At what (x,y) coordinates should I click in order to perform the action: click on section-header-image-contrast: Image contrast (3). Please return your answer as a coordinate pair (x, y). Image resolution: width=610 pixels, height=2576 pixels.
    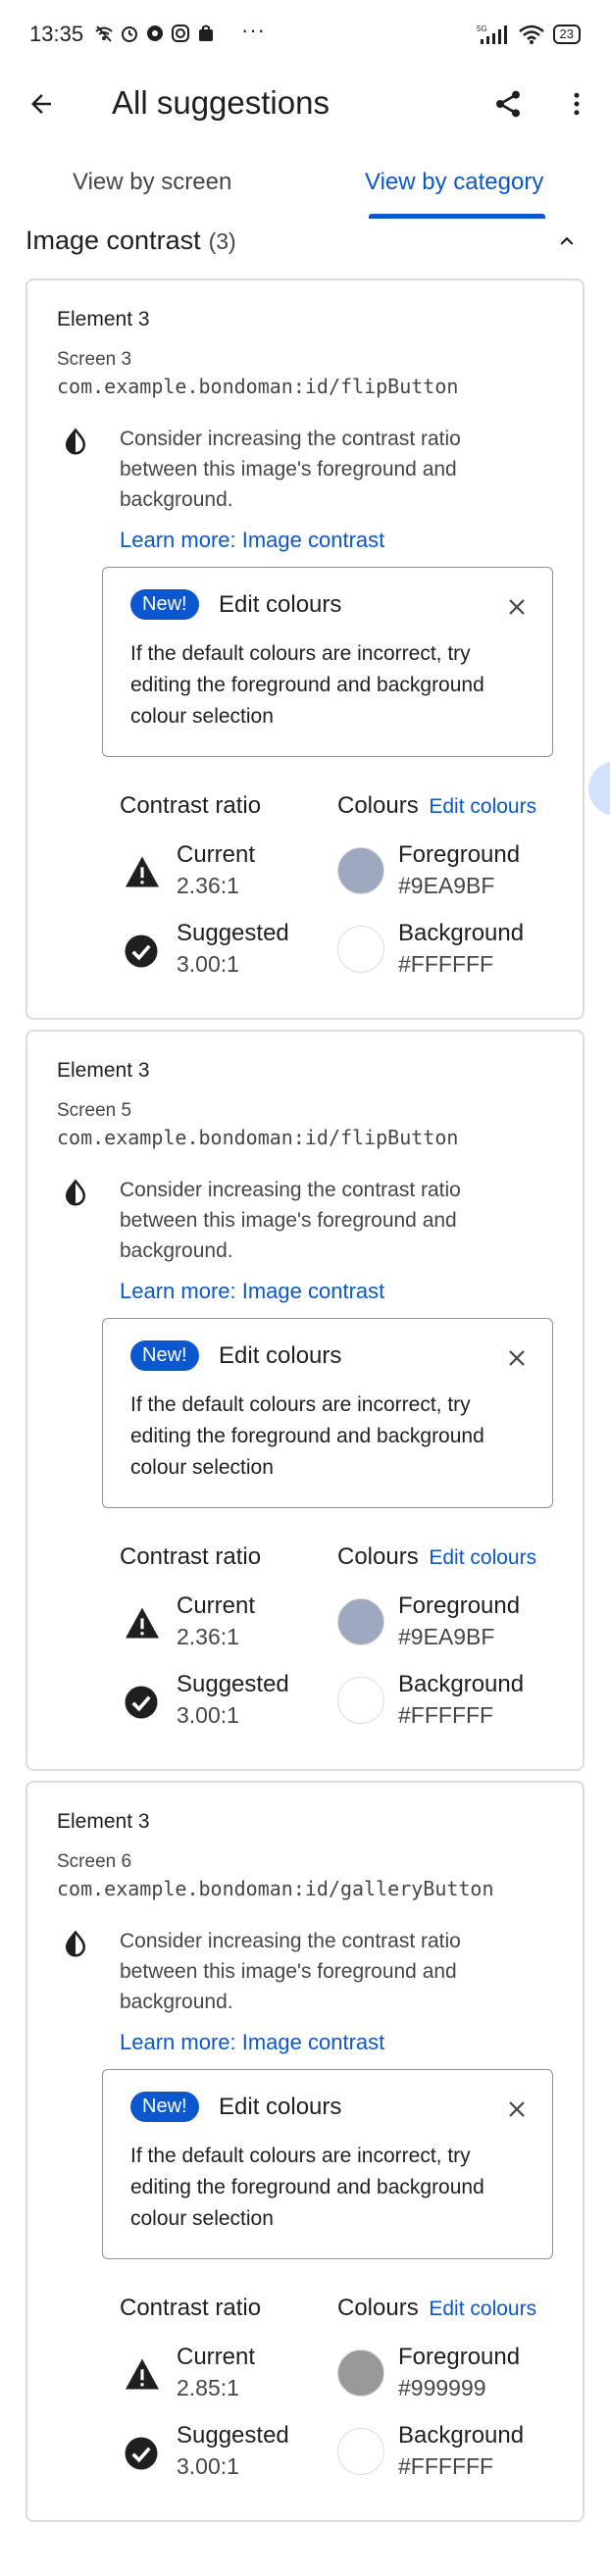
    Looking at the image, I should click on (305, 247).